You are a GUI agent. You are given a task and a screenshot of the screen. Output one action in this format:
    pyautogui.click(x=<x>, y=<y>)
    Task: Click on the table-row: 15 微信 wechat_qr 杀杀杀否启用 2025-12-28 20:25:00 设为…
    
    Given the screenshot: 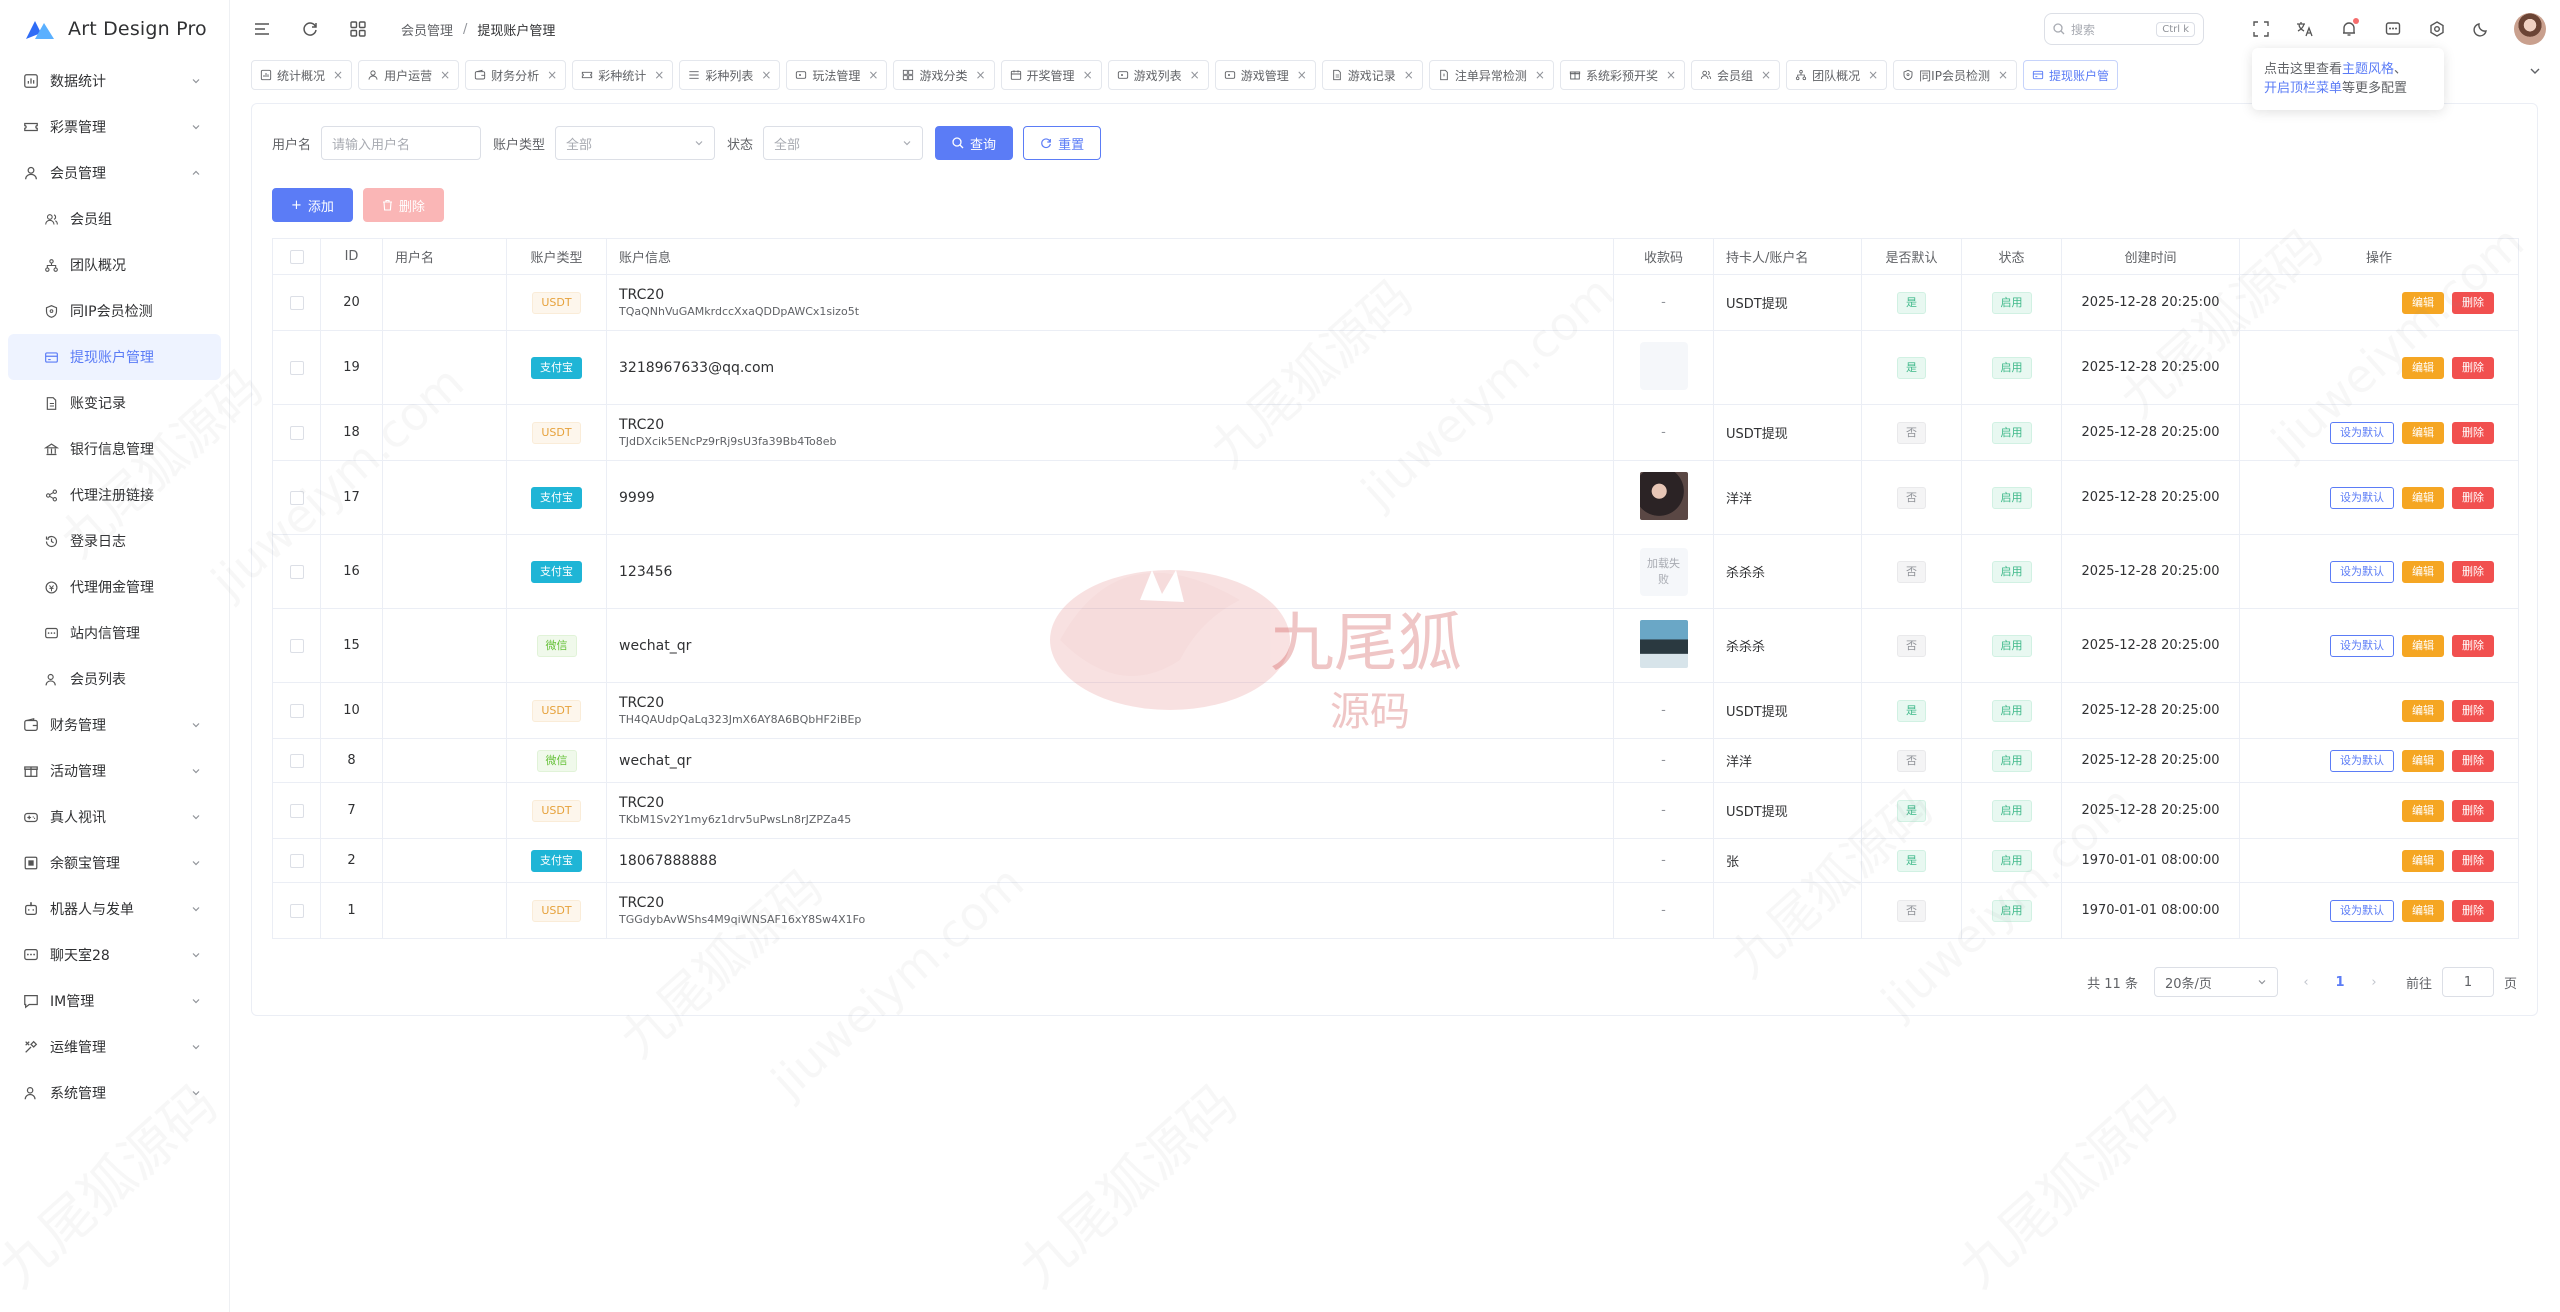 What is the action you would take?
    pyautogui.click(x=1395, y=645)
    